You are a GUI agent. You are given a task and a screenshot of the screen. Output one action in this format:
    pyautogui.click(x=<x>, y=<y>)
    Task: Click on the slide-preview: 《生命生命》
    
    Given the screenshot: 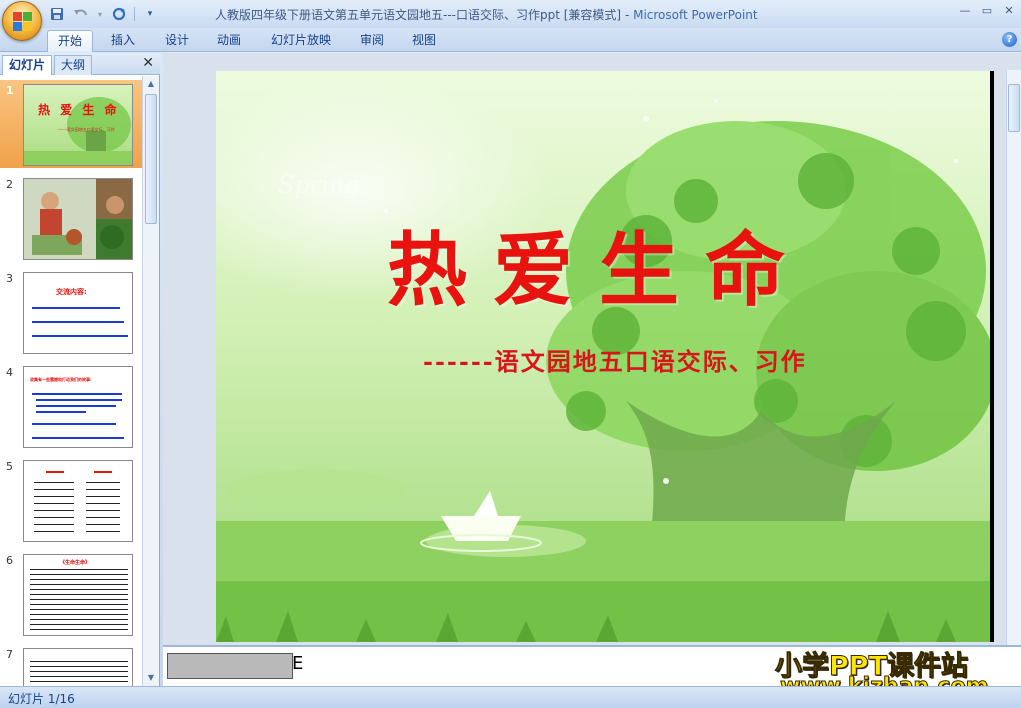 What is the action you would take?
    pyautogui.click(x=78, y=595)
    